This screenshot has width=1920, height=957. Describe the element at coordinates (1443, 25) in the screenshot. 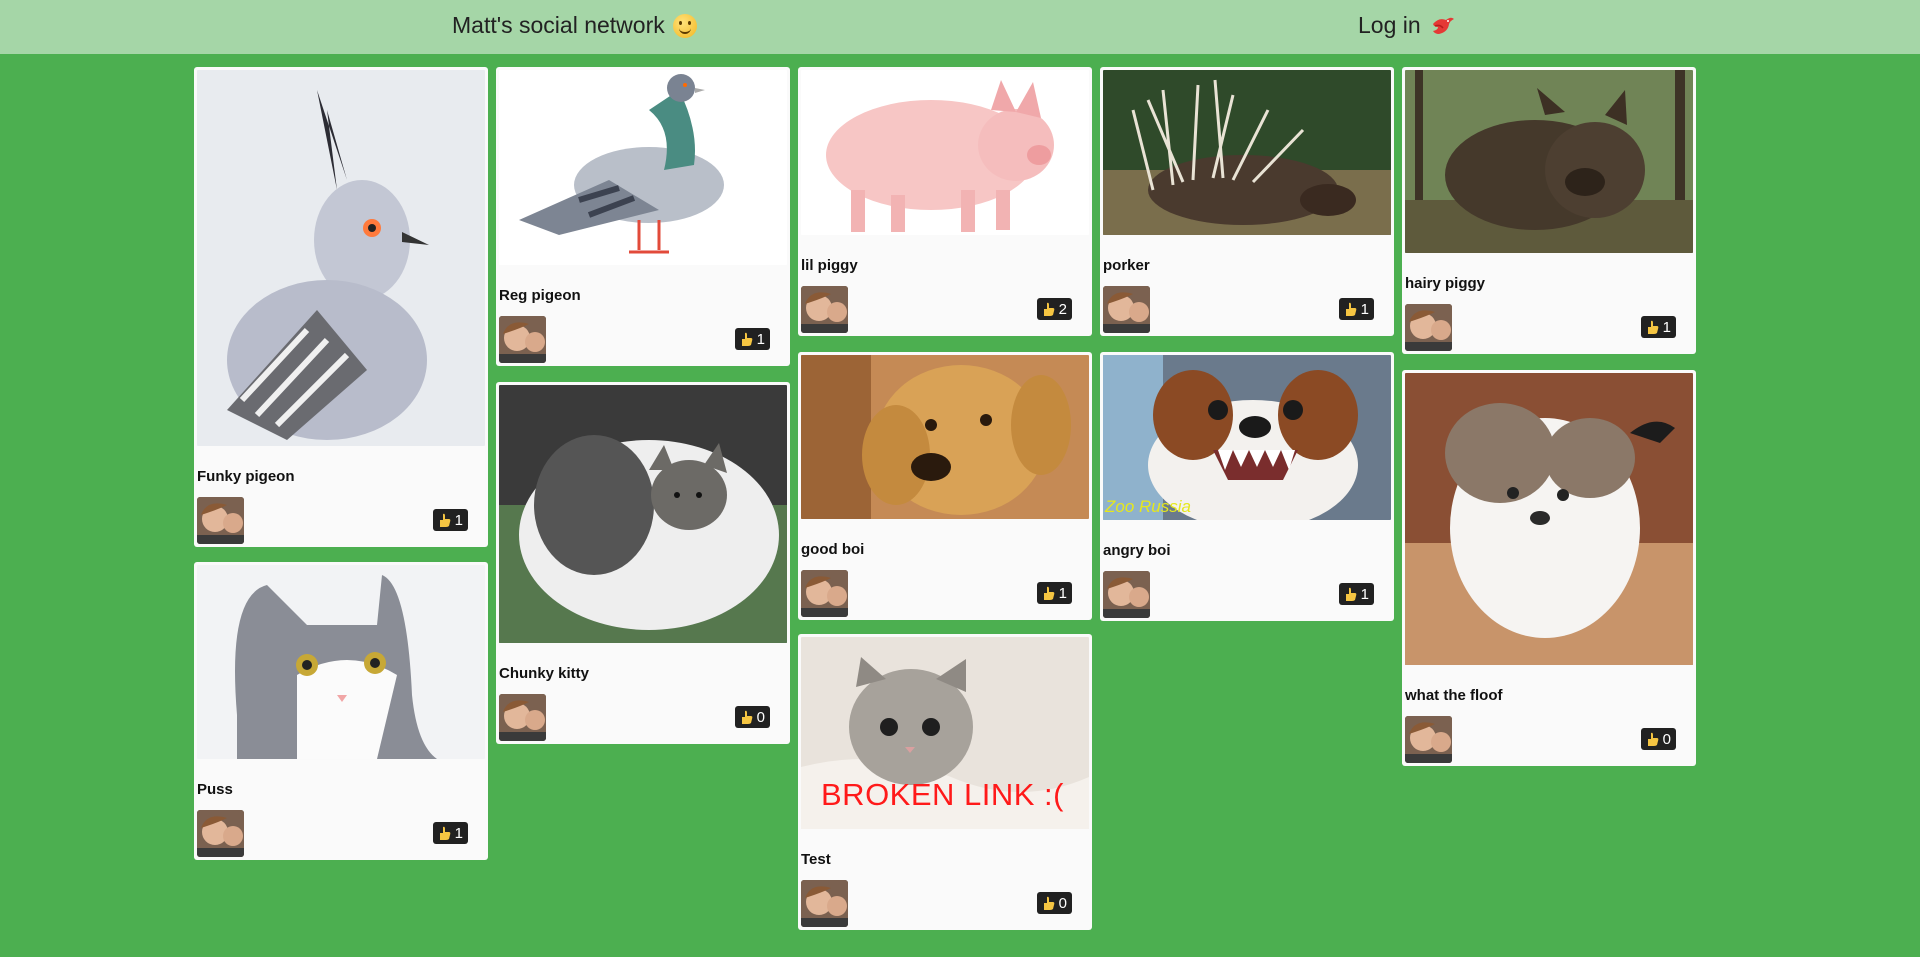

I see `bird-icon` at that location.